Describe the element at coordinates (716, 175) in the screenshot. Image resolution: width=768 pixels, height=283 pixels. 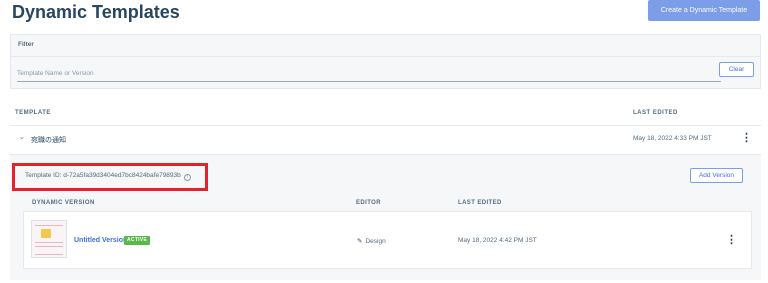
I see `add-version-button: Add Version` at that location.